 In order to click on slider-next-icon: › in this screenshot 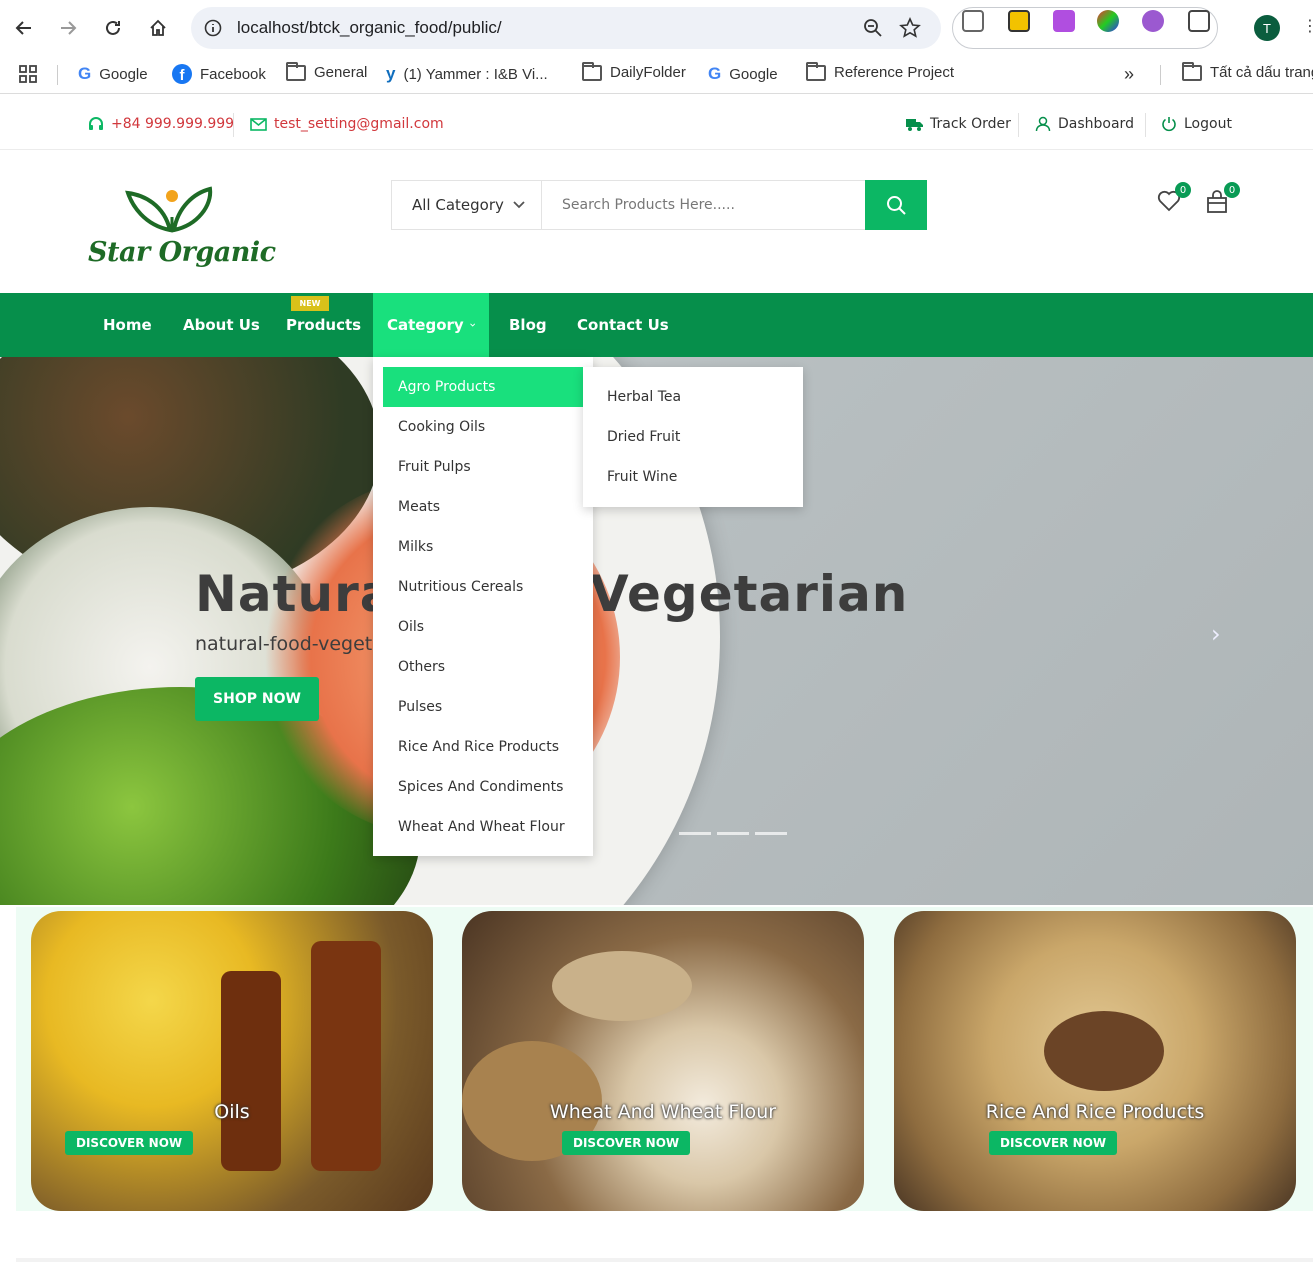, I will do `click(1216, 634)`.